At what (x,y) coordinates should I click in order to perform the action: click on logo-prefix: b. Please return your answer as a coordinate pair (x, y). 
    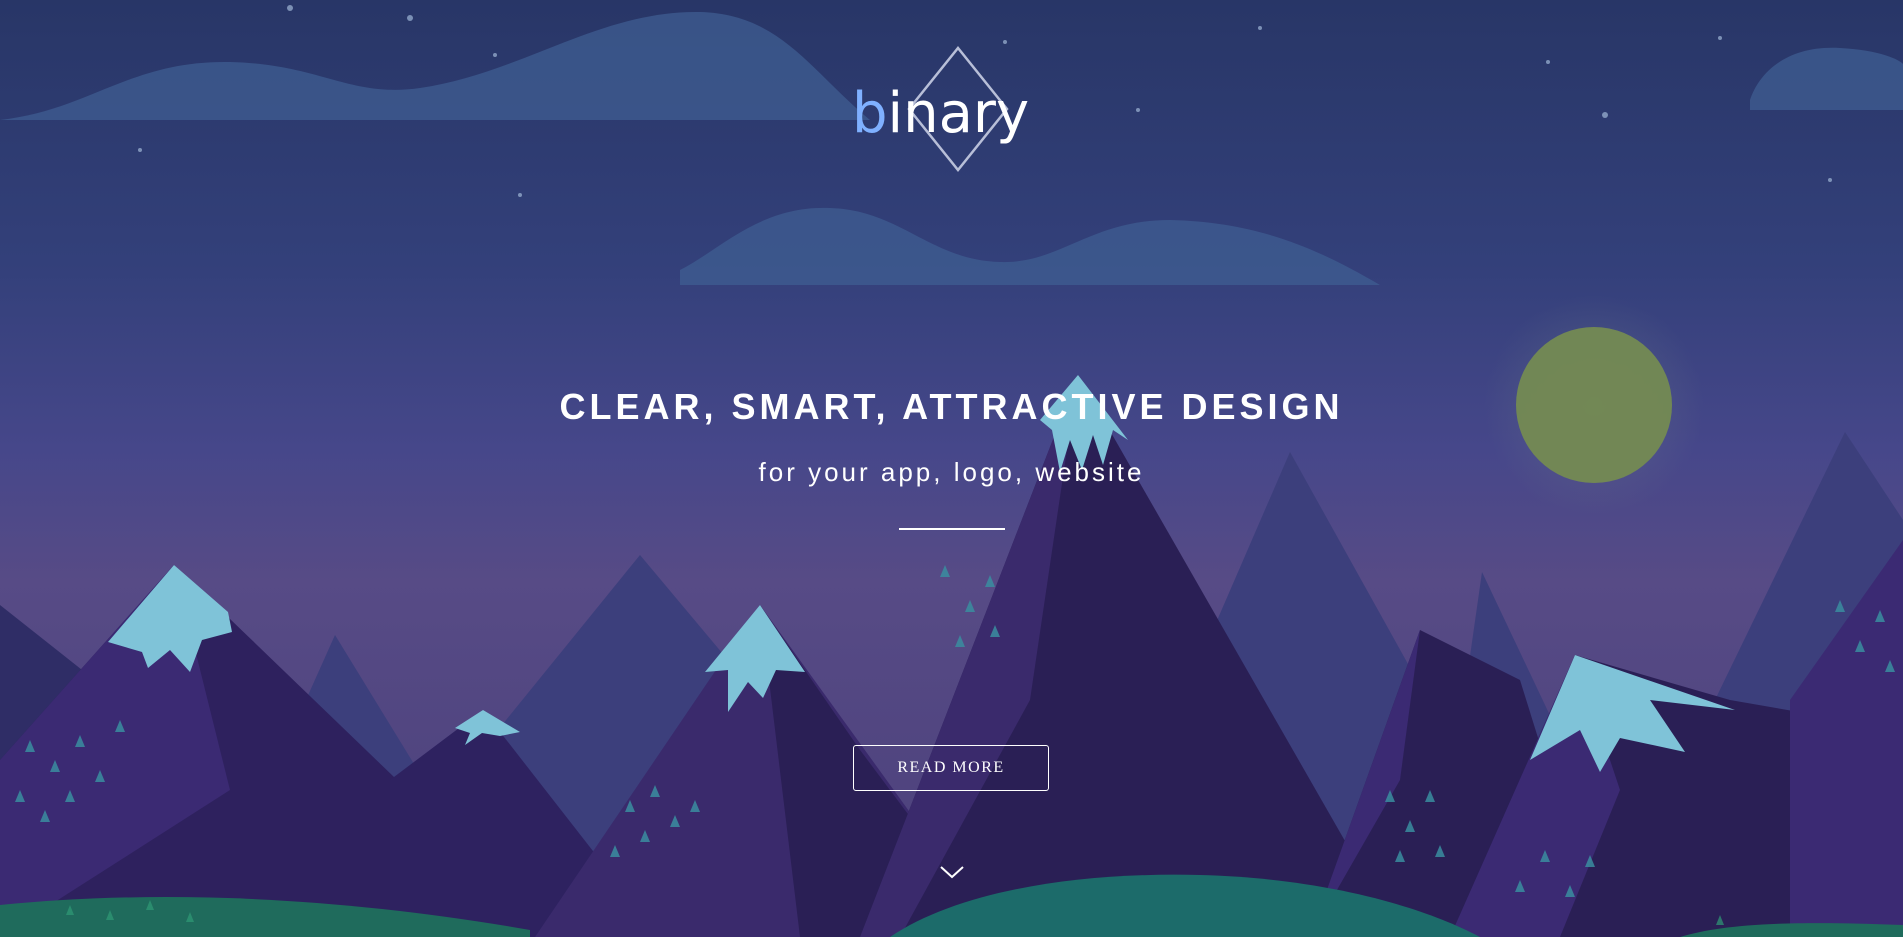
    Looking at the image, I should click on (870, 113).